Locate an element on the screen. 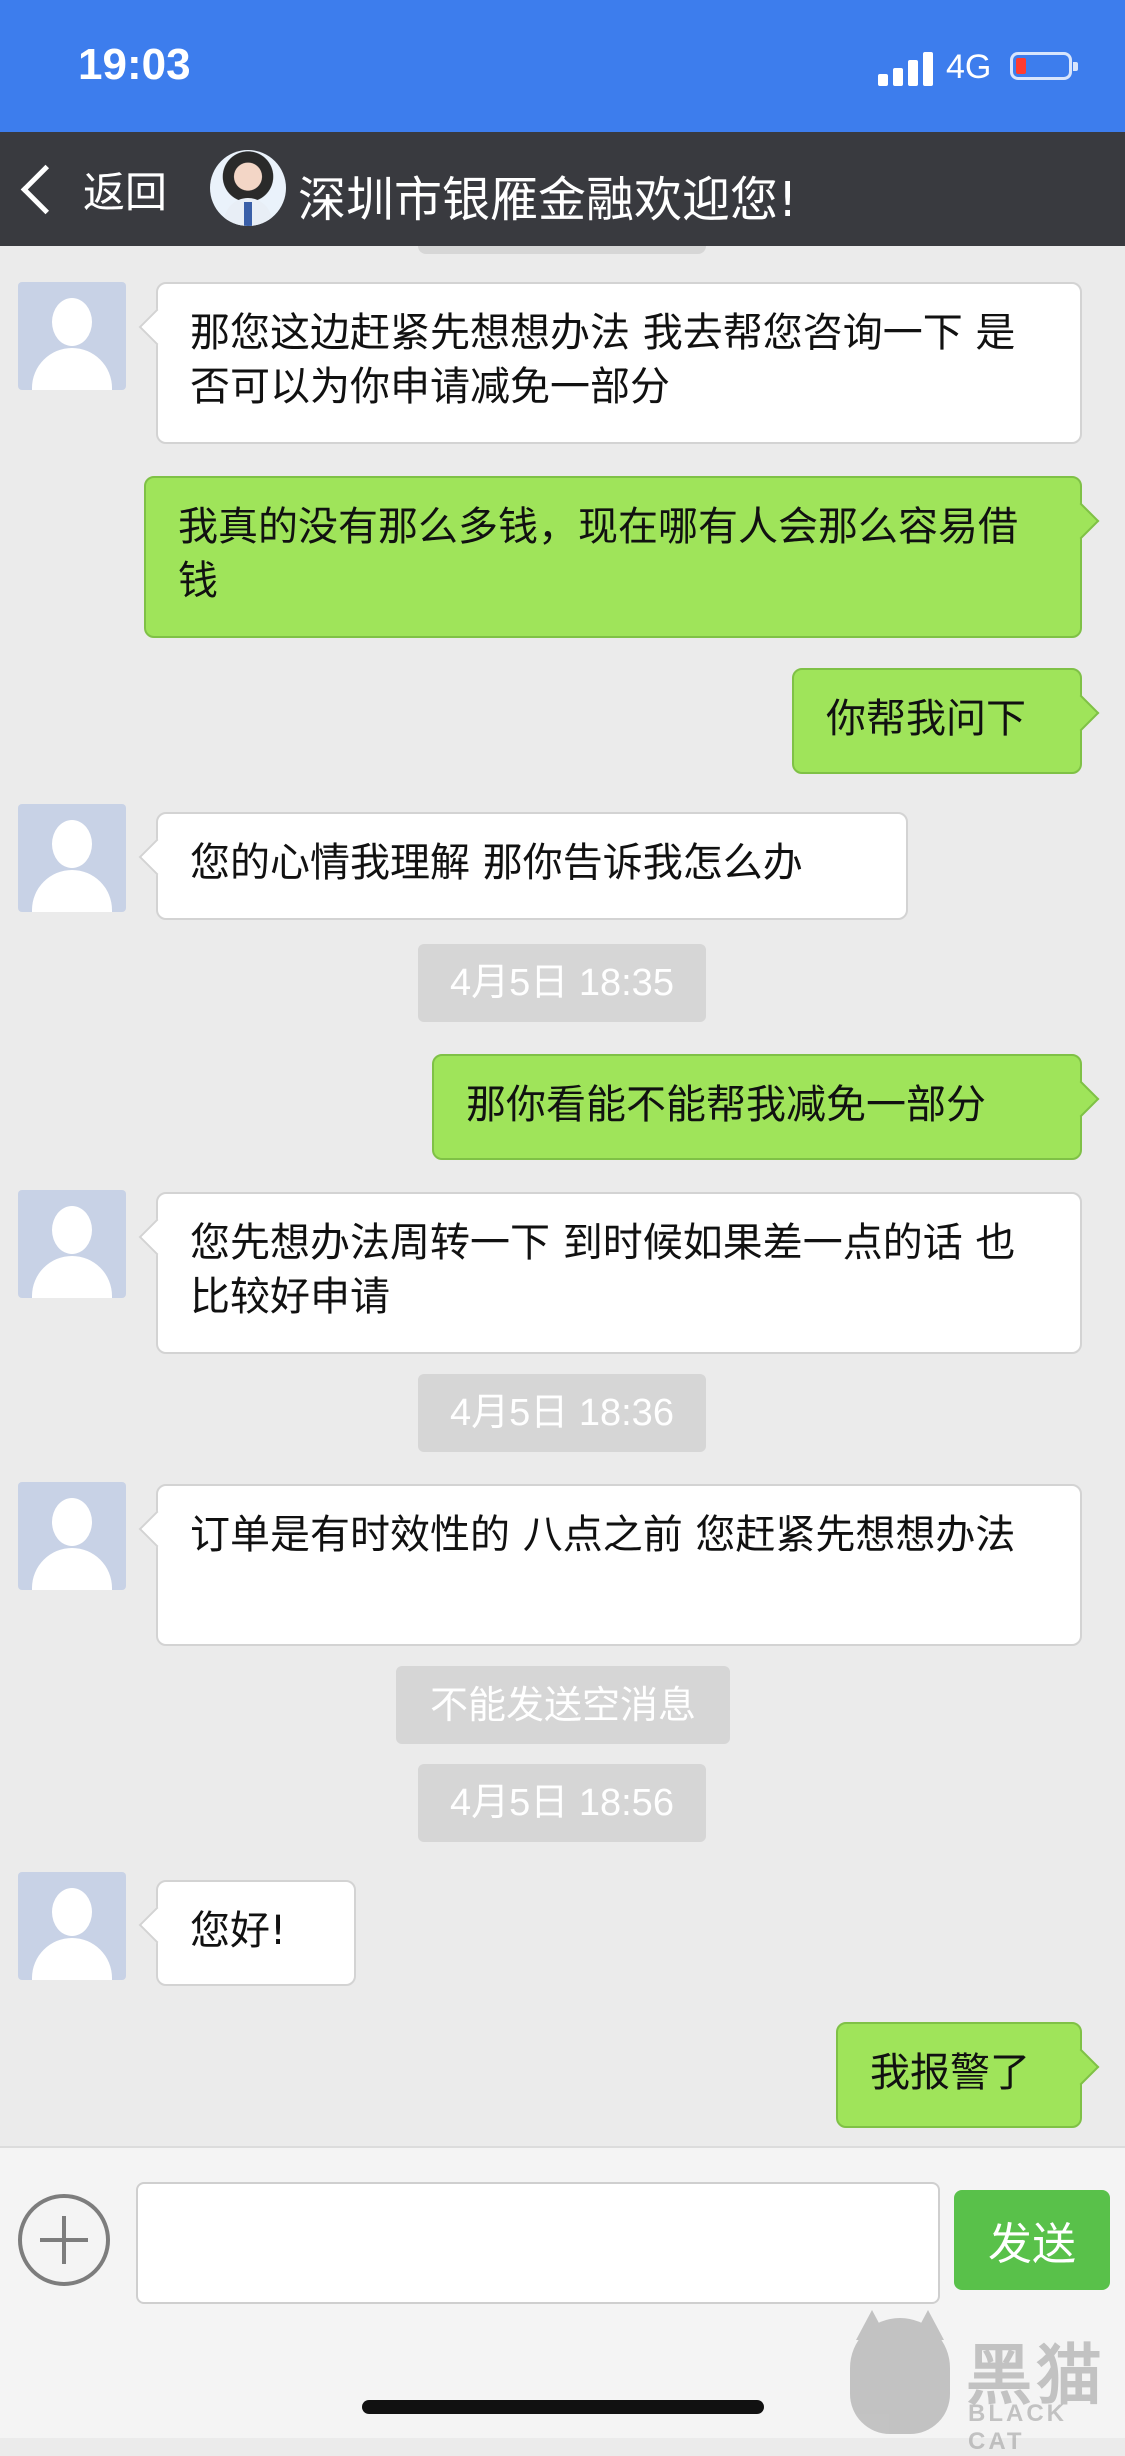  watermark-logo: 黑猫 BLACK CAT is located at coordinates (987, 2382).